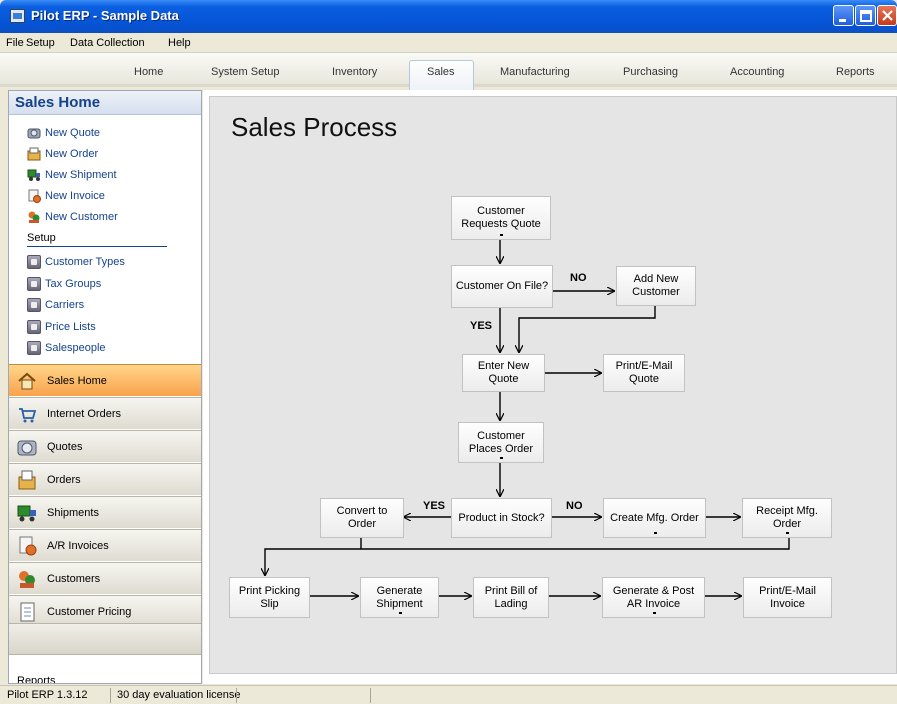 This screenshot has height=704, width=897. Describe the element at coordinates (501, 518) in the screenshot. I see `box-product-in-stock: Product in Stock?` at that location.